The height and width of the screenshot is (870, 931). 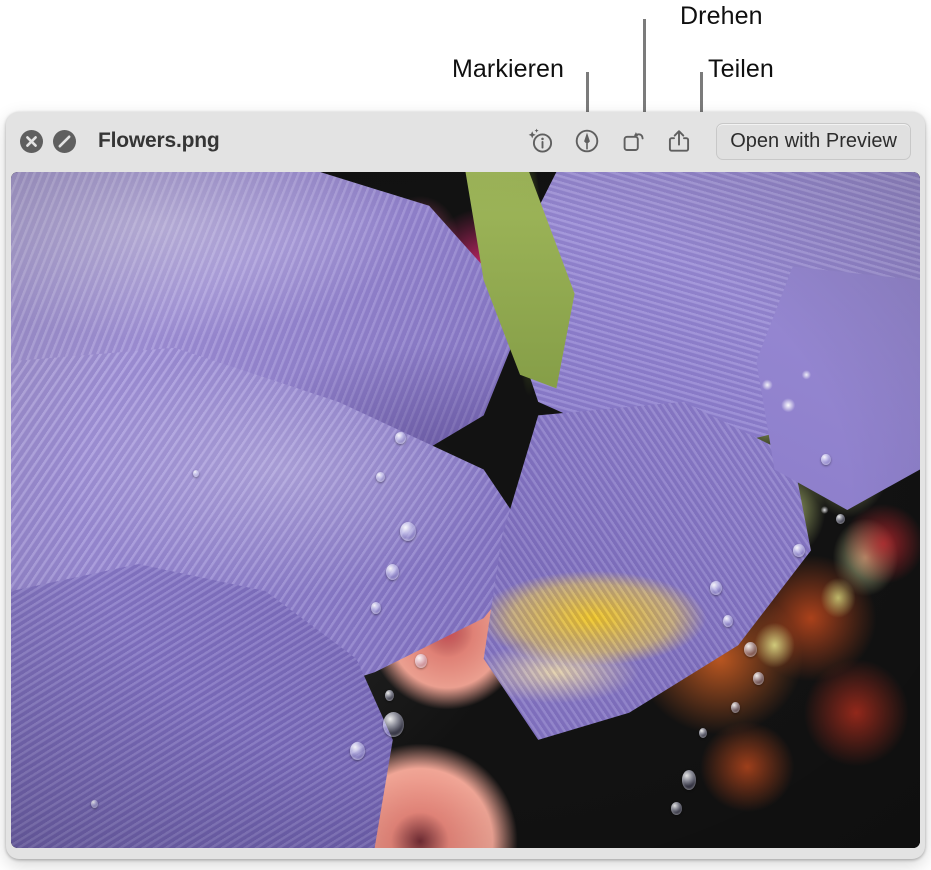 What do you see at coordinates (741, 69) in the screenshot?
I see `callout-label-teilen: Teilen` at bounding box center [741, 69].